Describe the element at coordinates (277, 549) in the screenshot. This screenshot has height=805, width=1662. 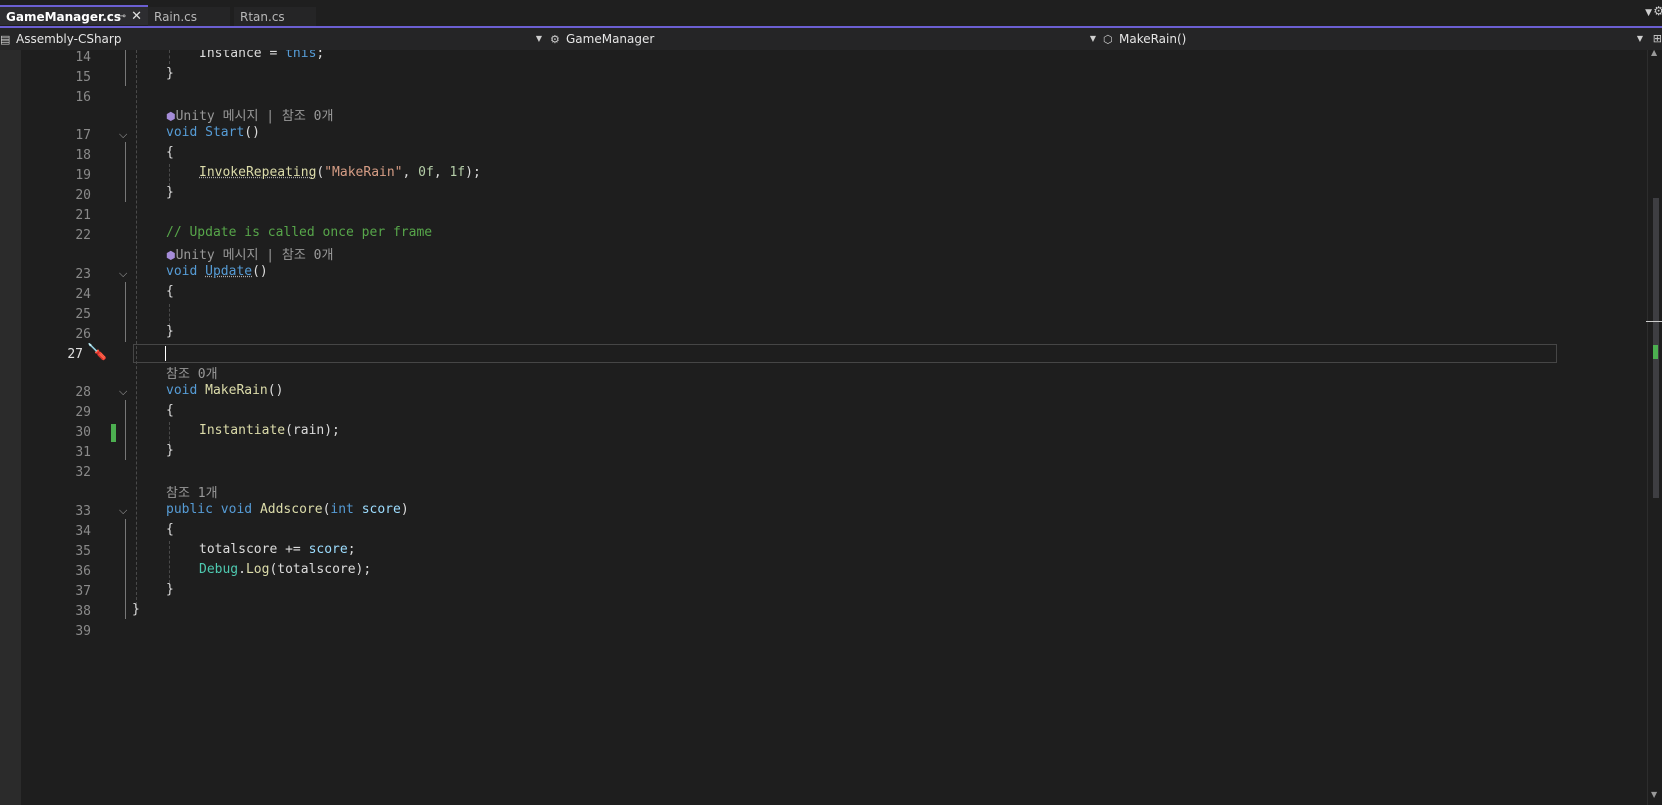
I see `code-line-35: totalscore += score;` at that location.